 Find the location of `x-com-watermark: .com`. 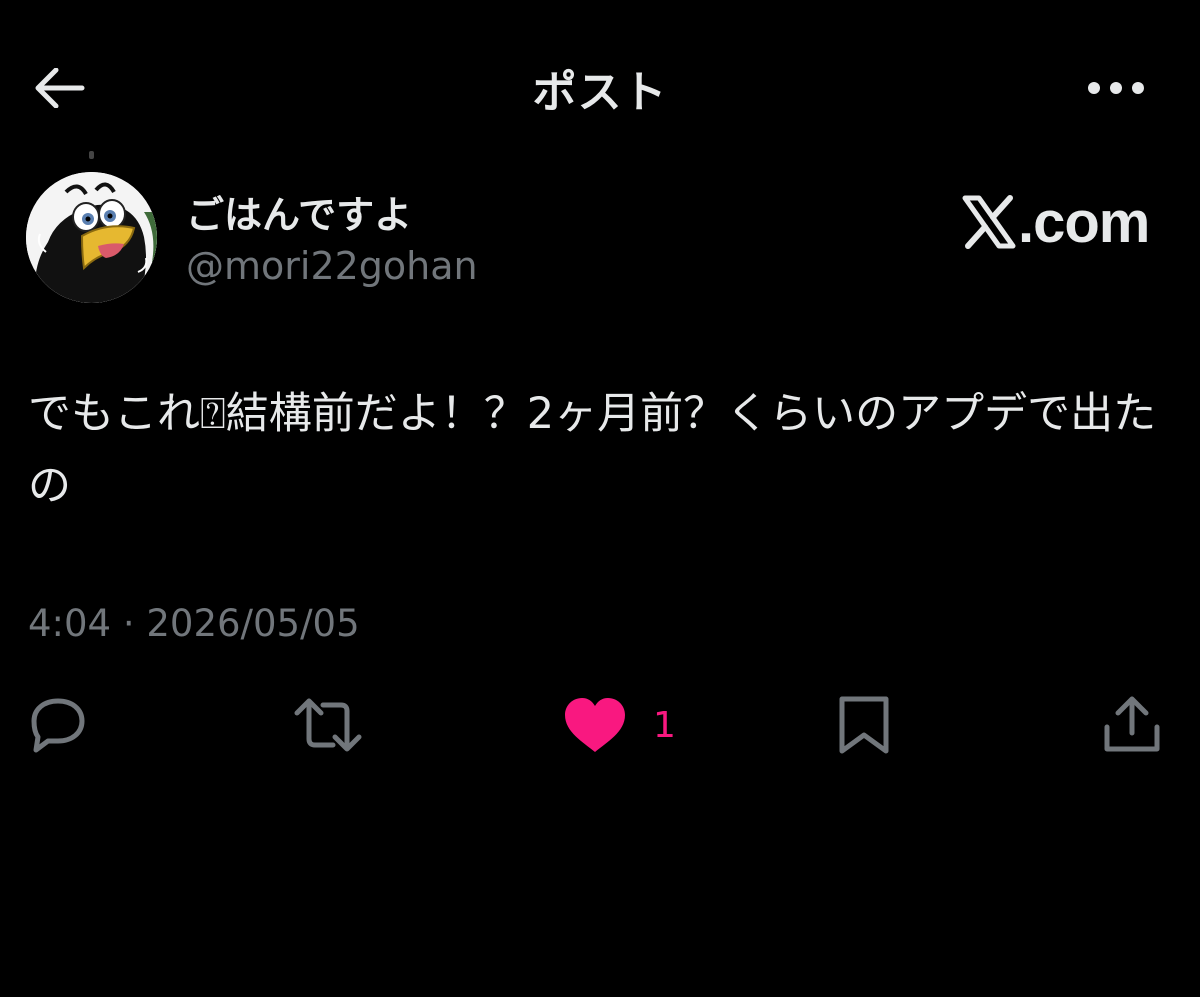

x-com-watermark: .com is located at coordinates (1056, 222).